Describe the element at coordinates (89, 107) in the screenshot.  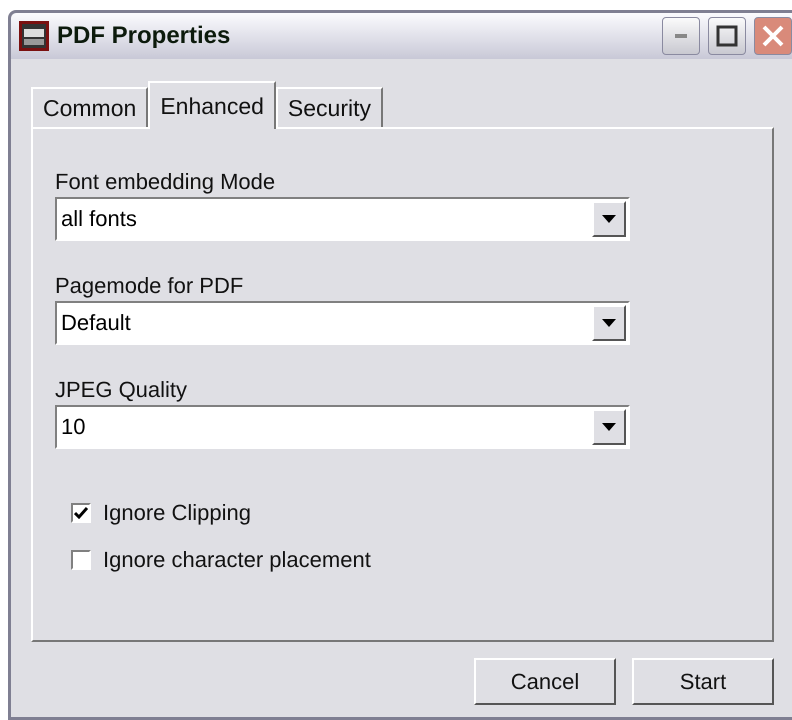
I see `tab: Common` at that location.